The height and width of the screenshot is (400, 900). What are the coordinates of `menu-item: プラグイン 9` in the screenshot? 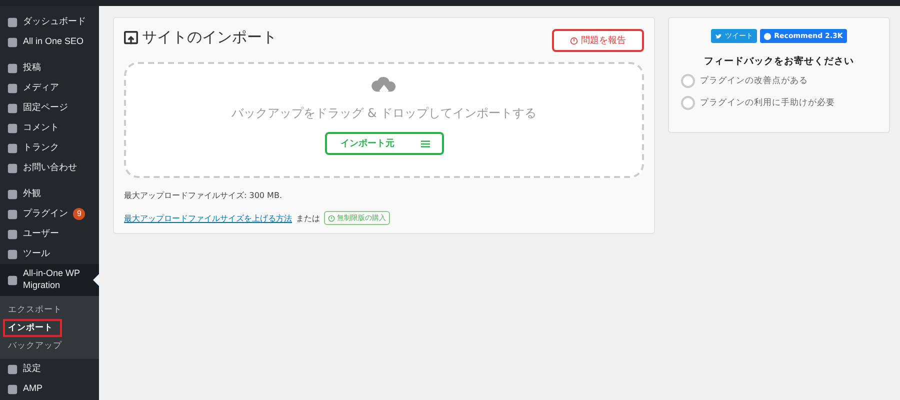 It's located at (49, 214).